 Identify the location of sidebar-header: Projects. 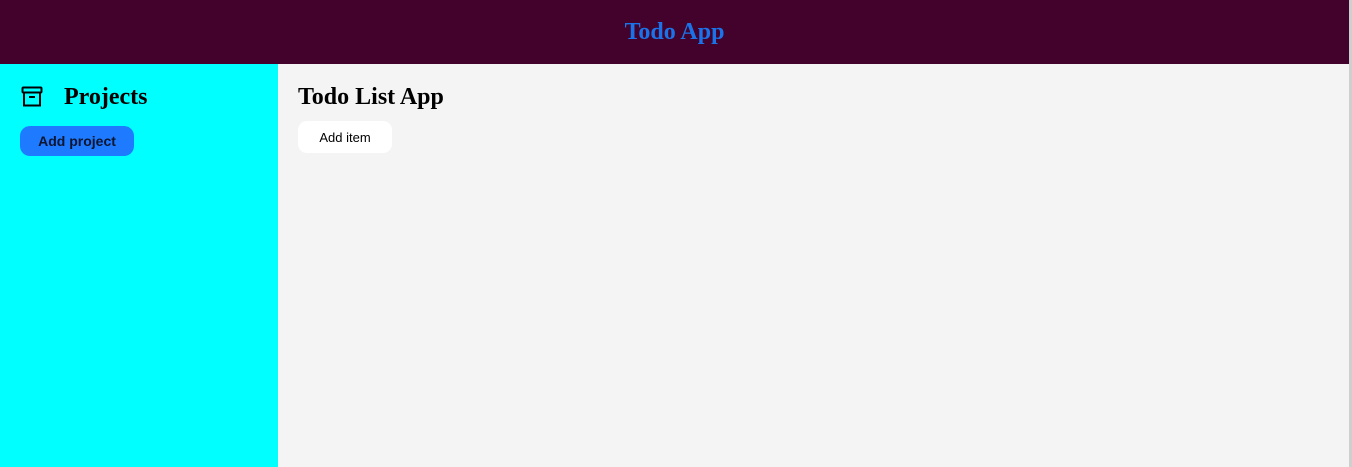
(84, 97).